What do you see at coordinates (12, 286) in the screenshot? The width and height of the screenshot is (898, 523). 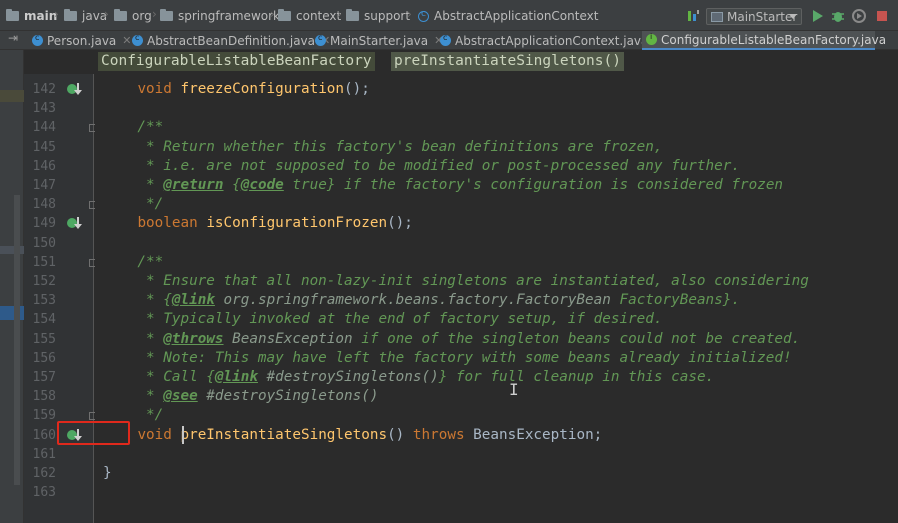 I see `tool-window-strip` at bounding box center [12, 286].